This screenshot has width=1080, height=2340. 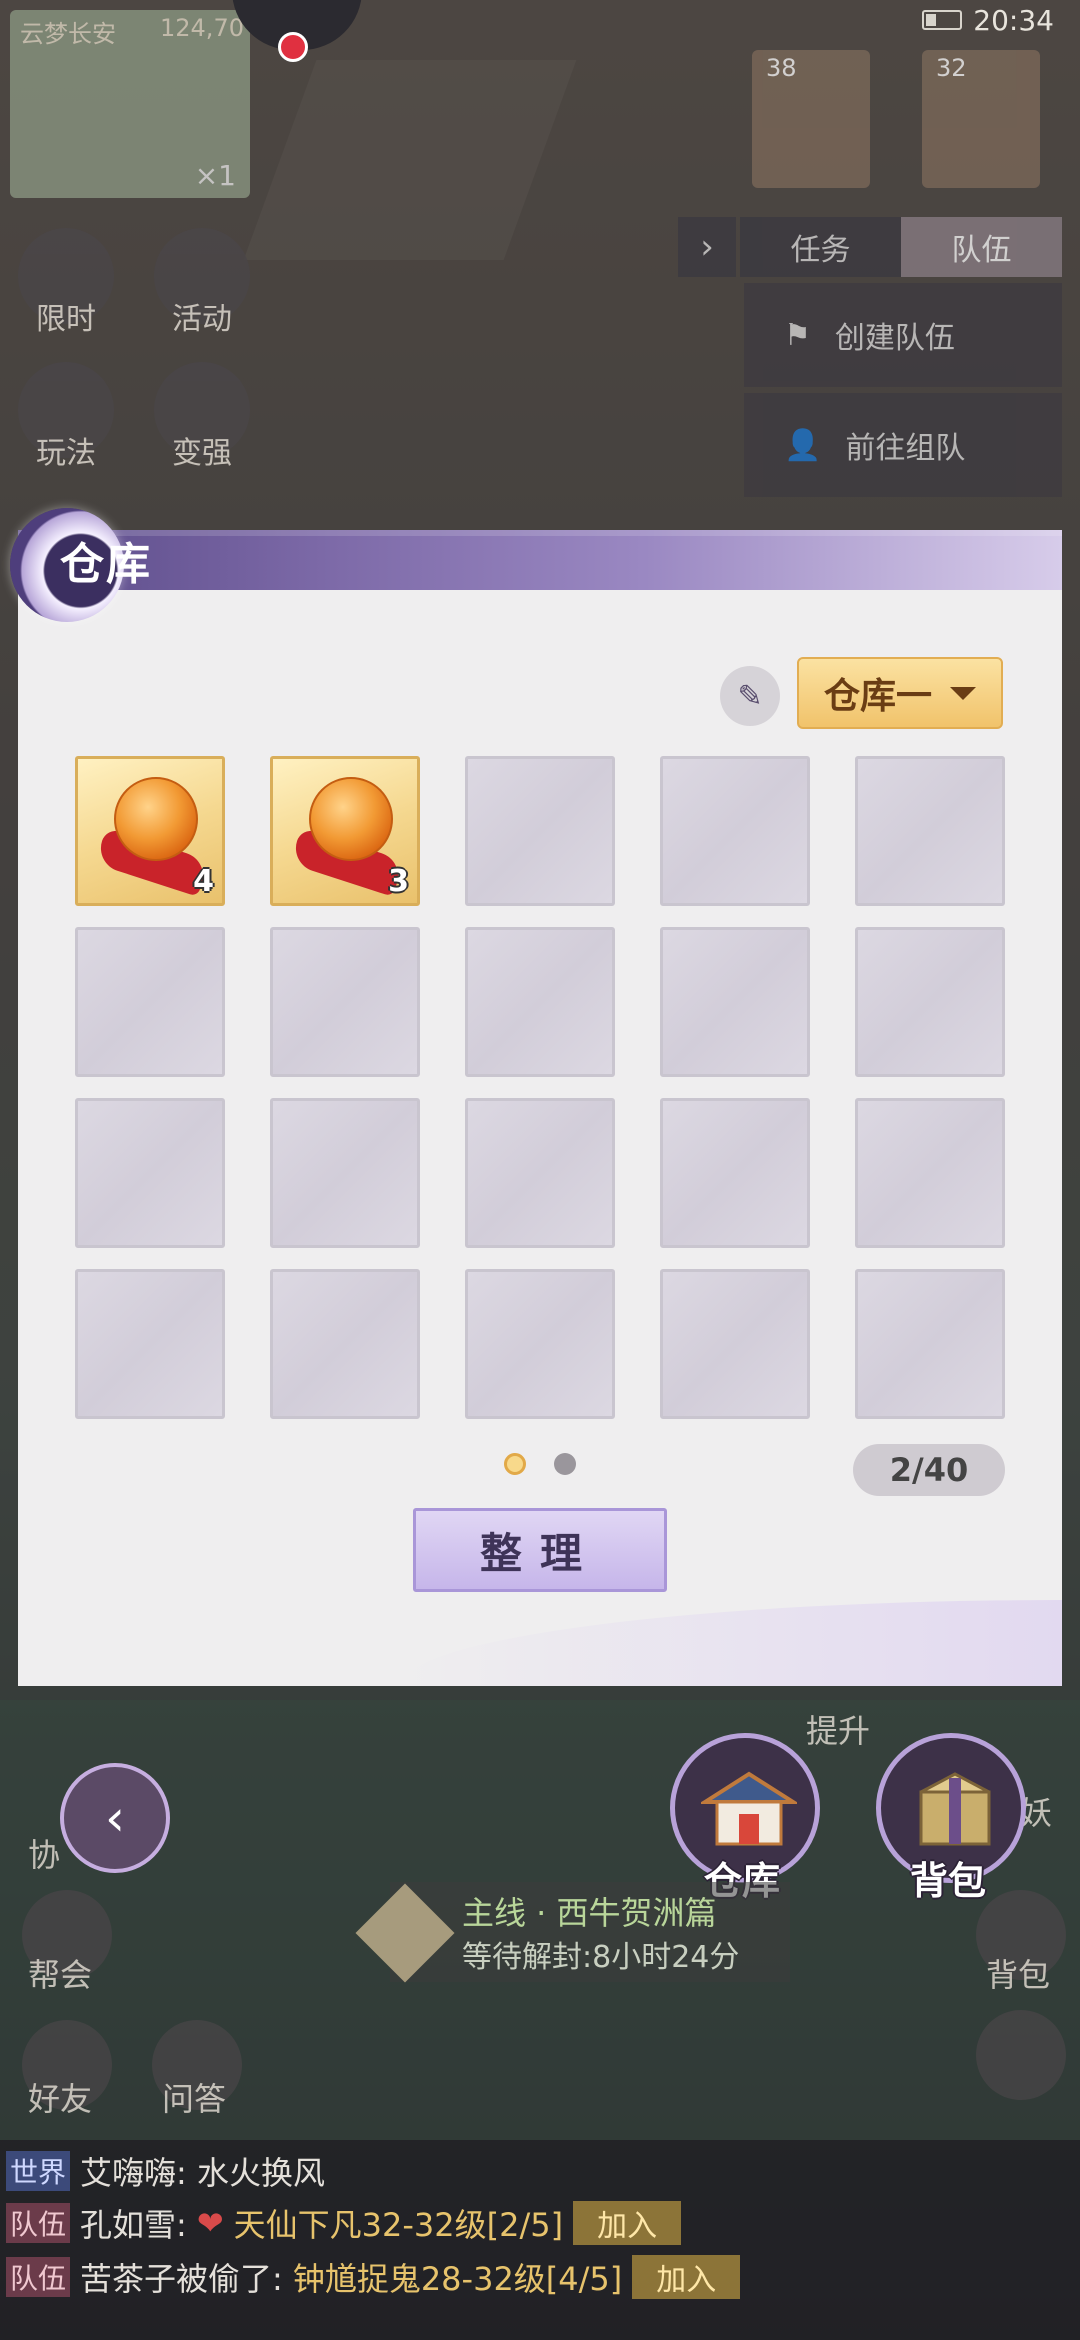 I want to click on quest-title: 主线 · 西牛贺洲篇, so click(x=589, y=1913).